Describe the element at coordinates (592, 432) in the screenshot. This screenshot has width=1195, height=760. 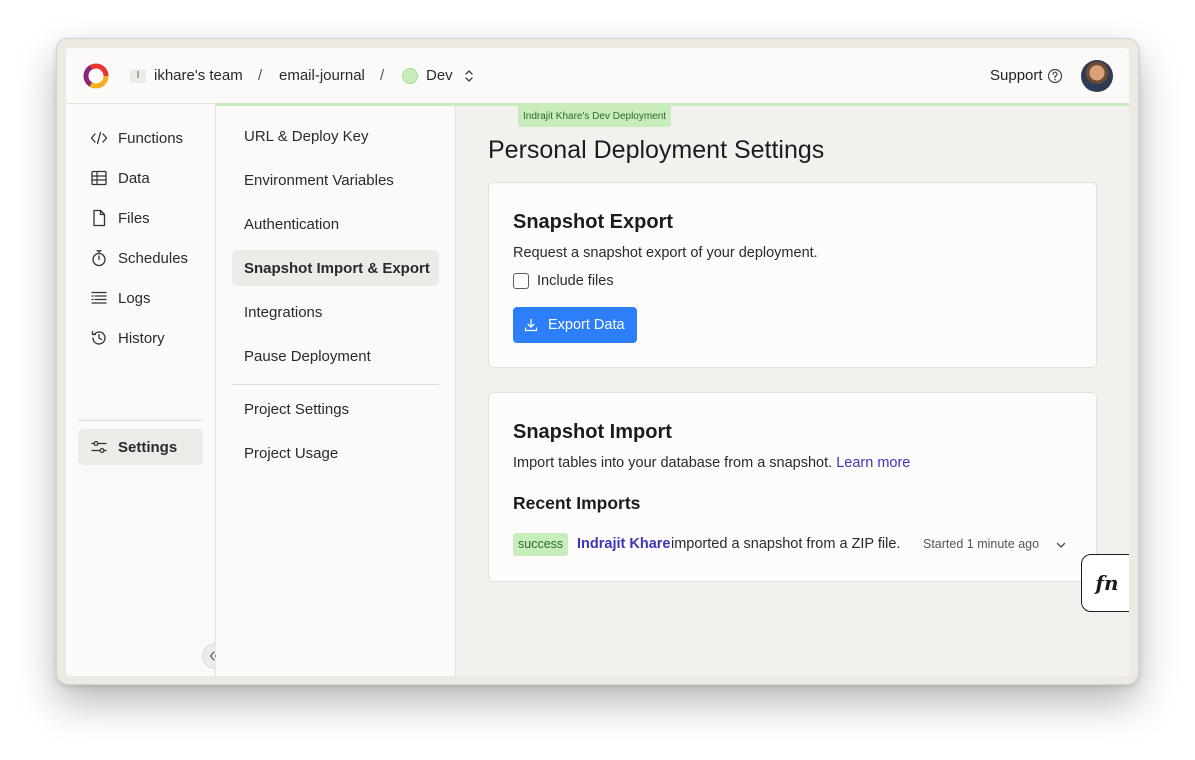
I see `snapshot-import-title: Snapshot Import` at that location.